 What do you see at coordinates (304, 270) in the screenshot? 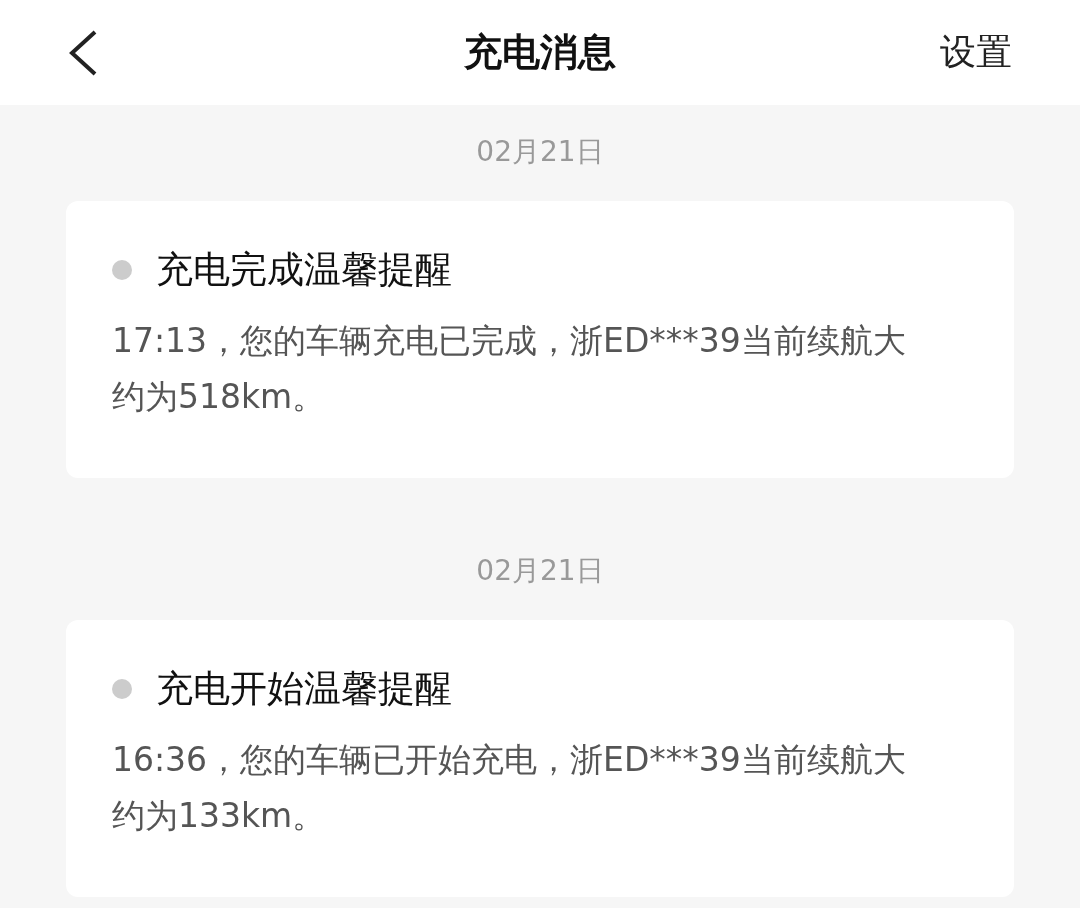
I see `message-title: 充电完成温馨提醒` at bounding box center [304, 270].